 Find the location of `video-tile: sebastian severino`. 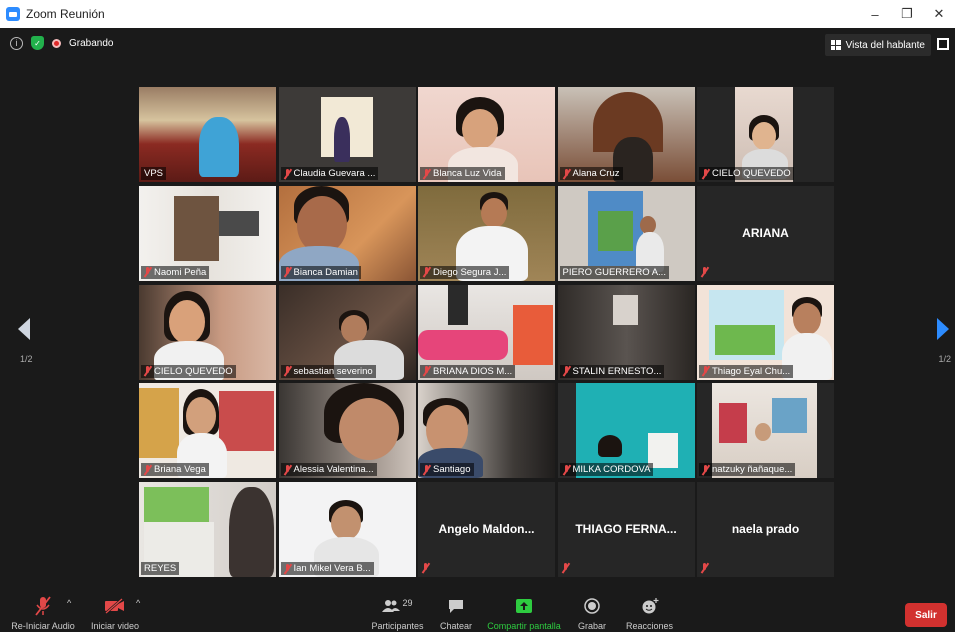

video-tile: sebastian severino is located at coordinates (347, 332).